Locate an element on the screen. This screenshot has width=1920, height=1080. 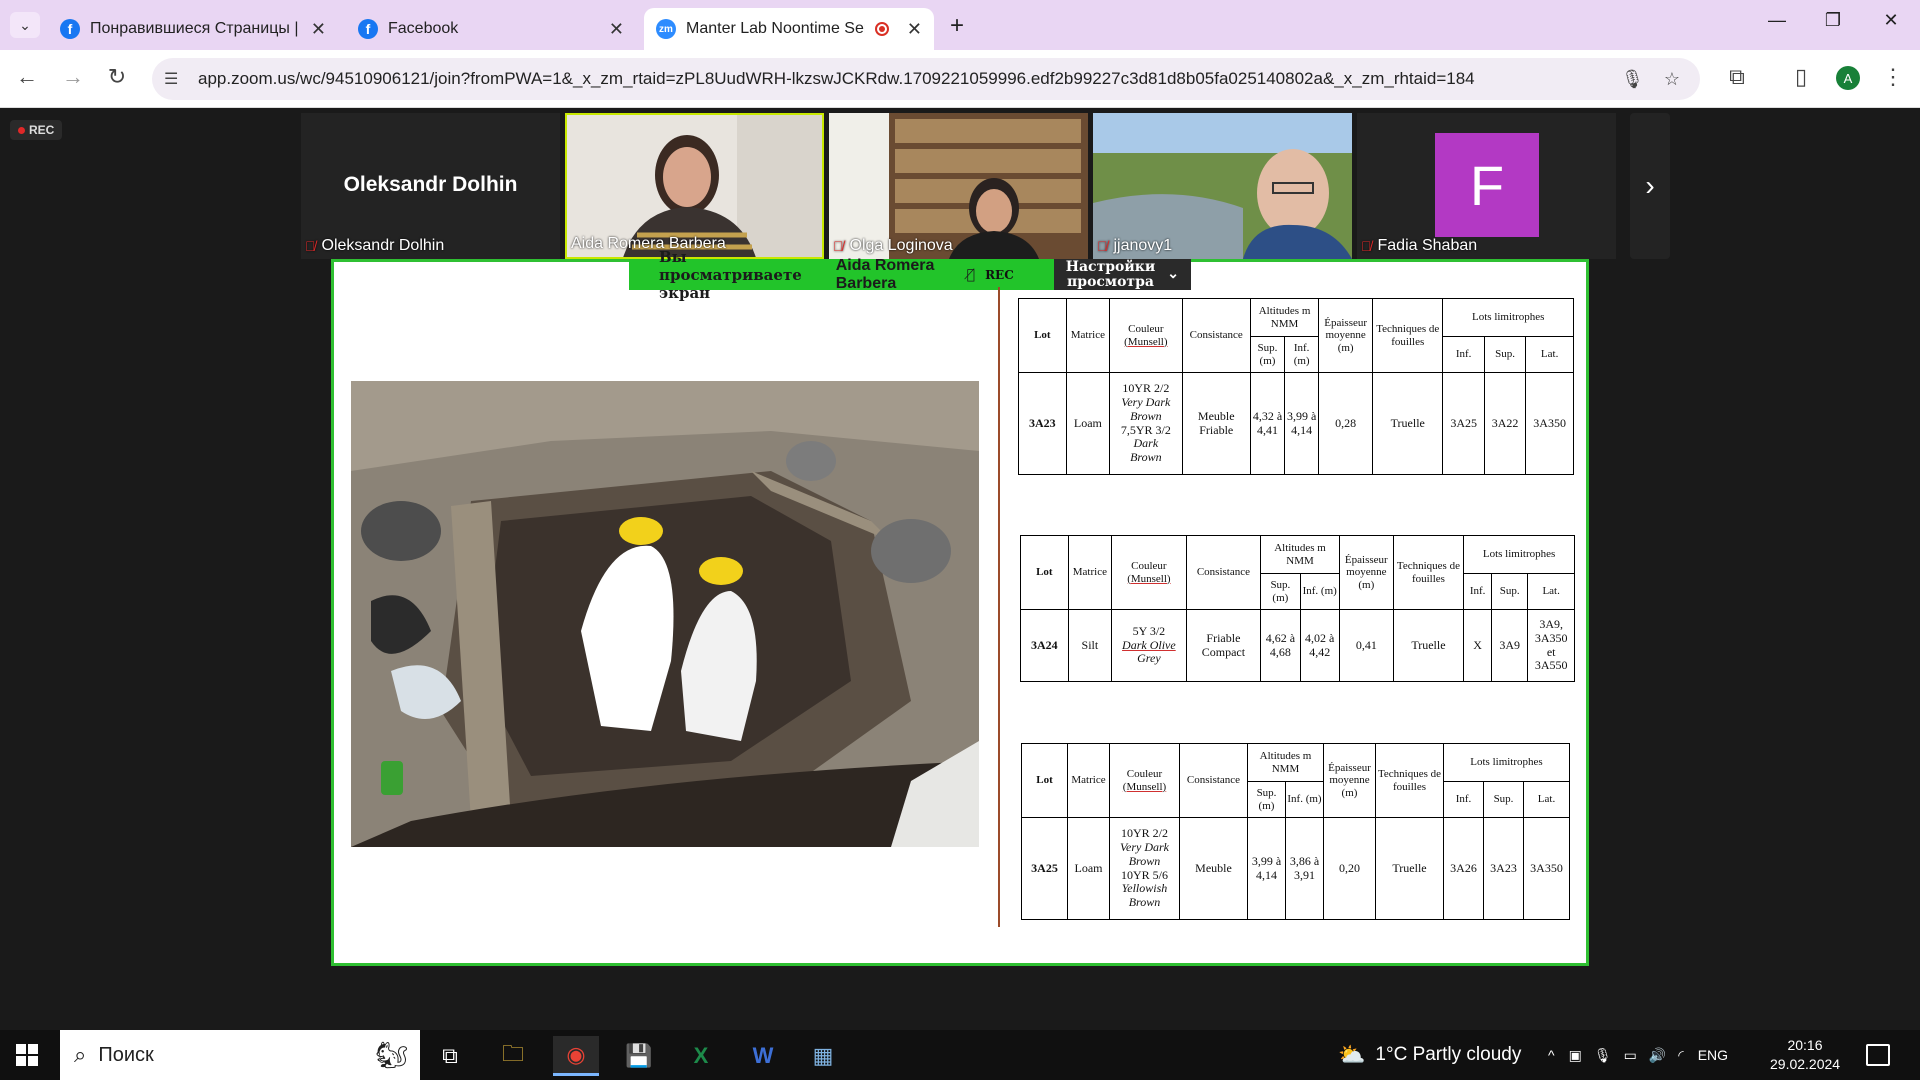
participant-tile: Aida Romera Barbera is located at coordinates (694, 186).